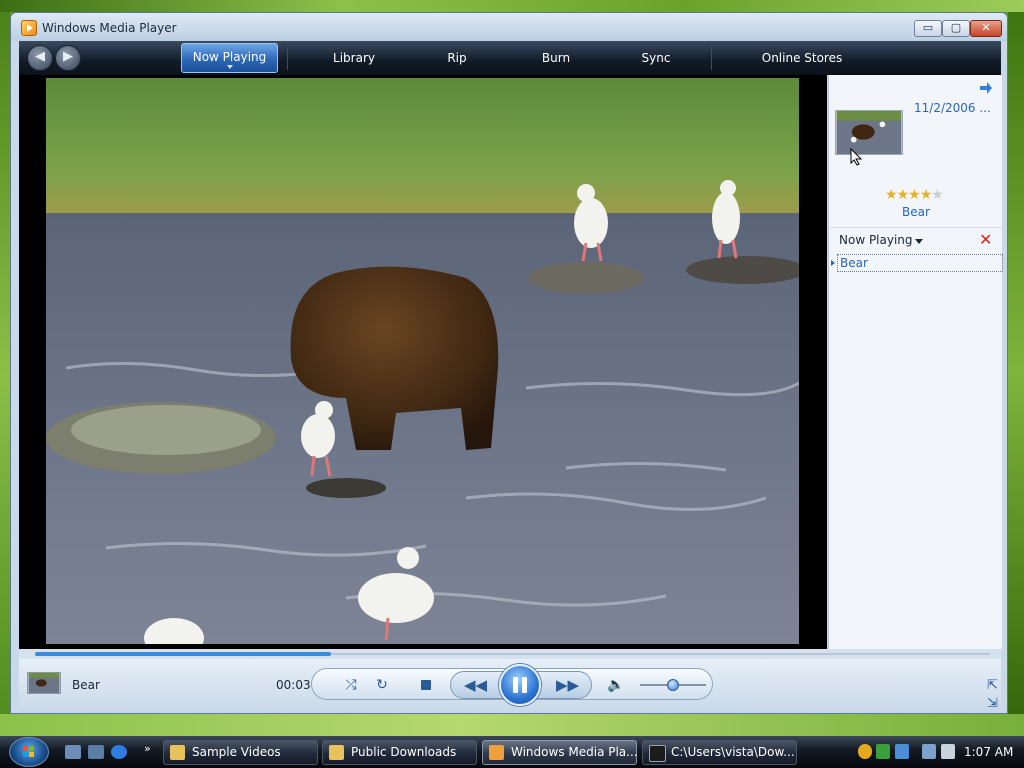 Image resolution: width=1024 pixels, height=768 pixels. What do you see at coordinates (856, 157) in the screenshot?
I see `mouse-cursor-icon` at bounding box center [856, 157].